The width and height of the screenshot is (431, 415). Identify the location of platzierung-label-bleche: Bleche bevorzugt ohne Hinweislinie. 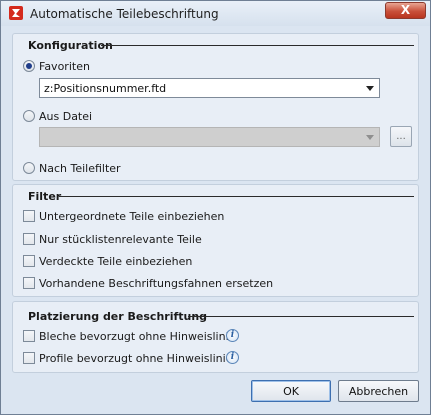
(137, 336).